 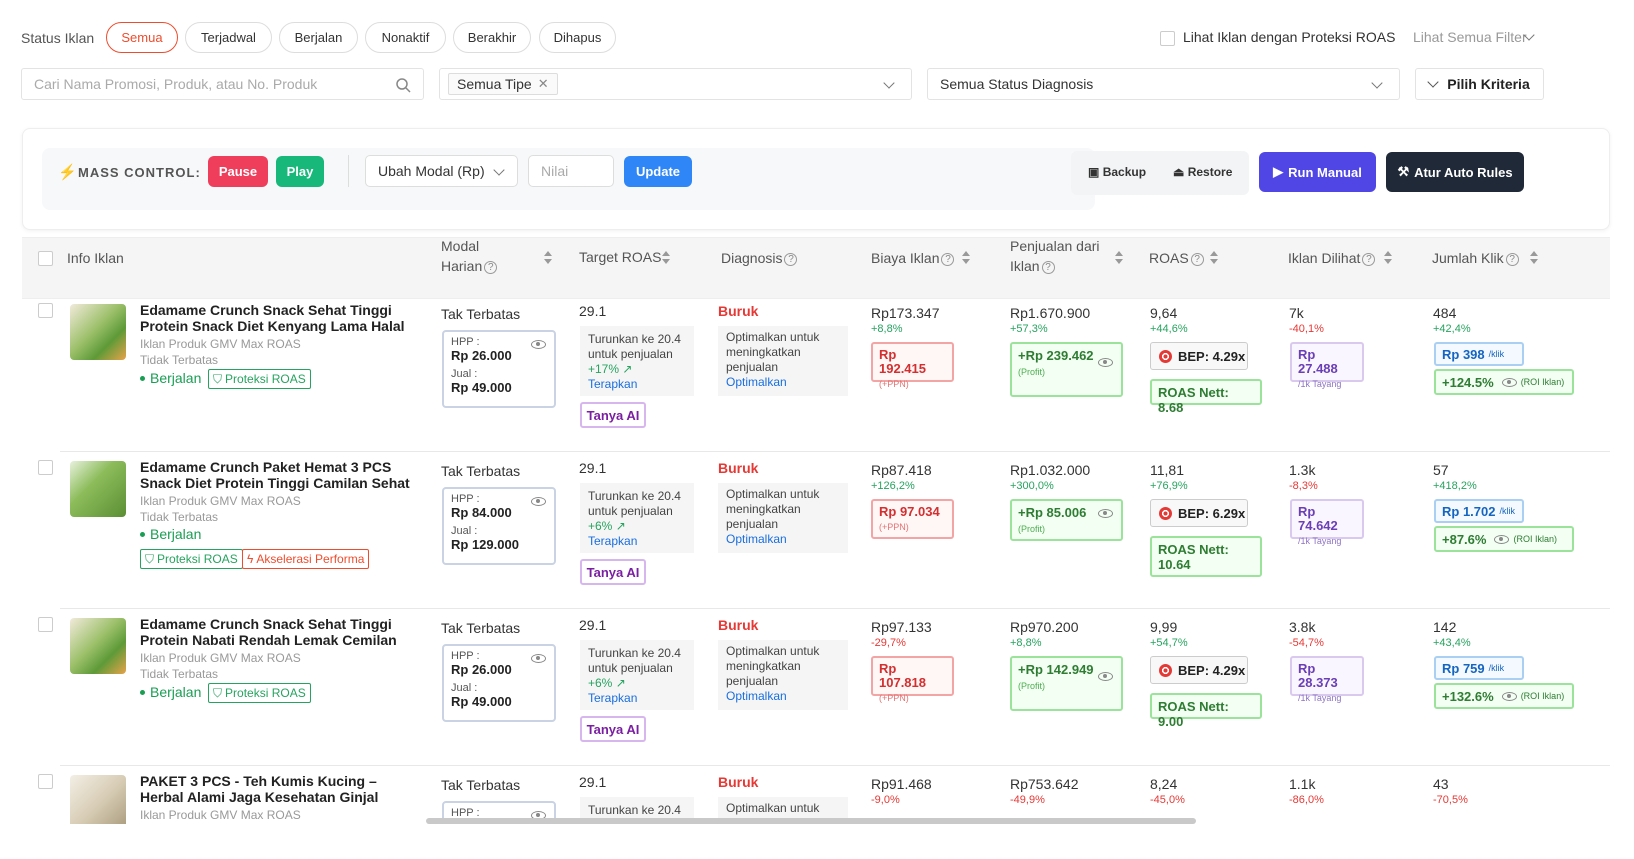 I want to click on type-chip-label: Semua Tipe, so click(x=494, y=84).